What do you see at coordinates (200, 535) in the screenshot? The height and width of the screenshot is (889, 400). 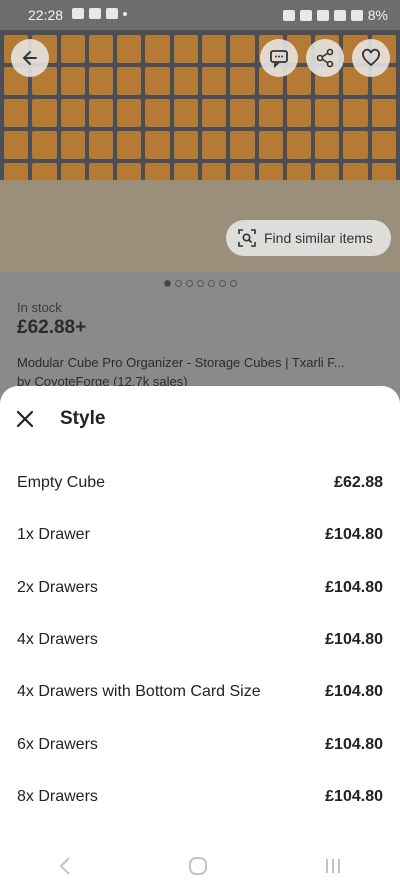 I see `style-option: 1x Drawer £104.80` at bounding box center [200, 535].